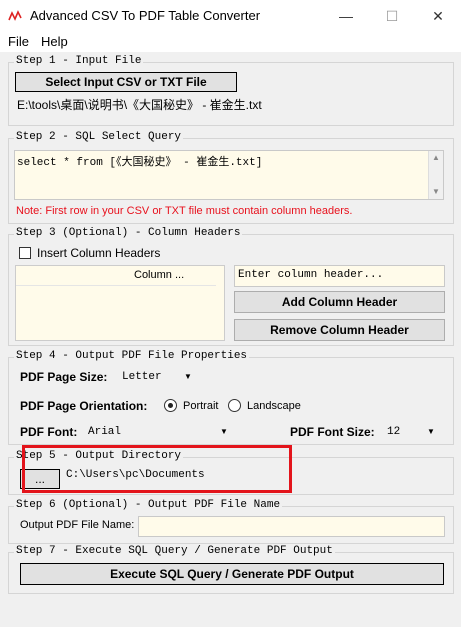 Image resolution: width=461 pixels, height=627 pixels. Describe the element at coordinates (274, 406) in the screenshot. I see `landscape-label: Landscape` at that location.